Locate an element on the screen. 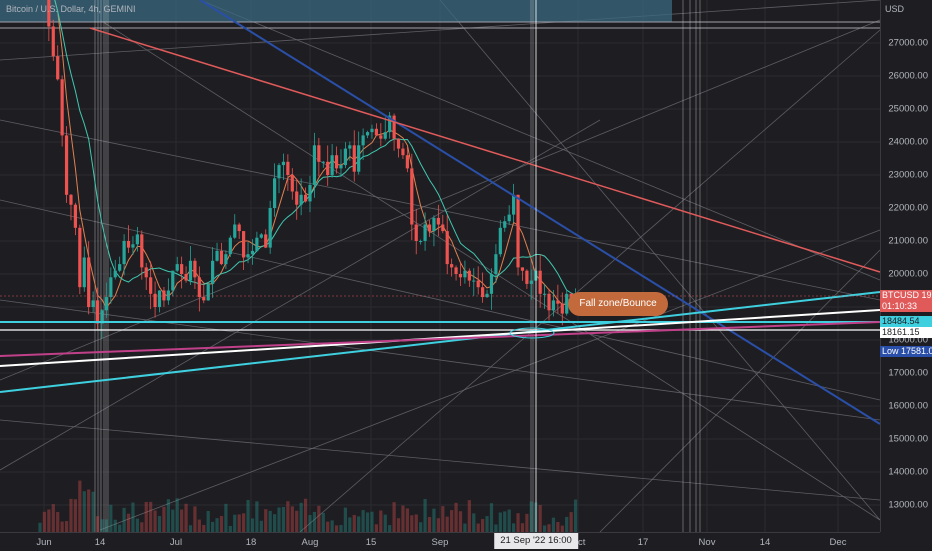 The height and width of the screenshot is (551, 932). price-tick-label: 27000.00 is located at coordinates (908, 43).